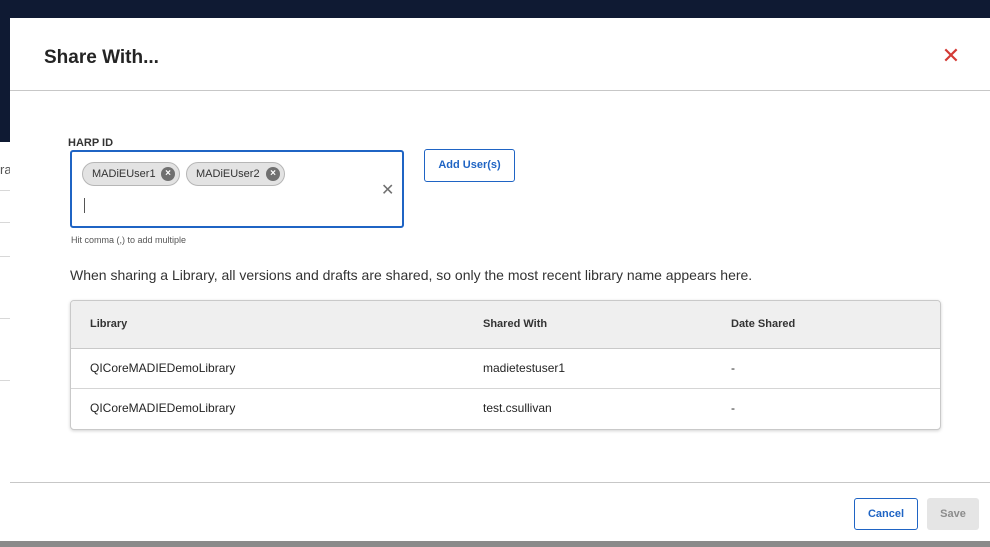 This screenshot has width=990, height=547. Describe the element at coordinates (228, 174) in the screenshot. I see `chip-label: MADiEUser2` at that location.